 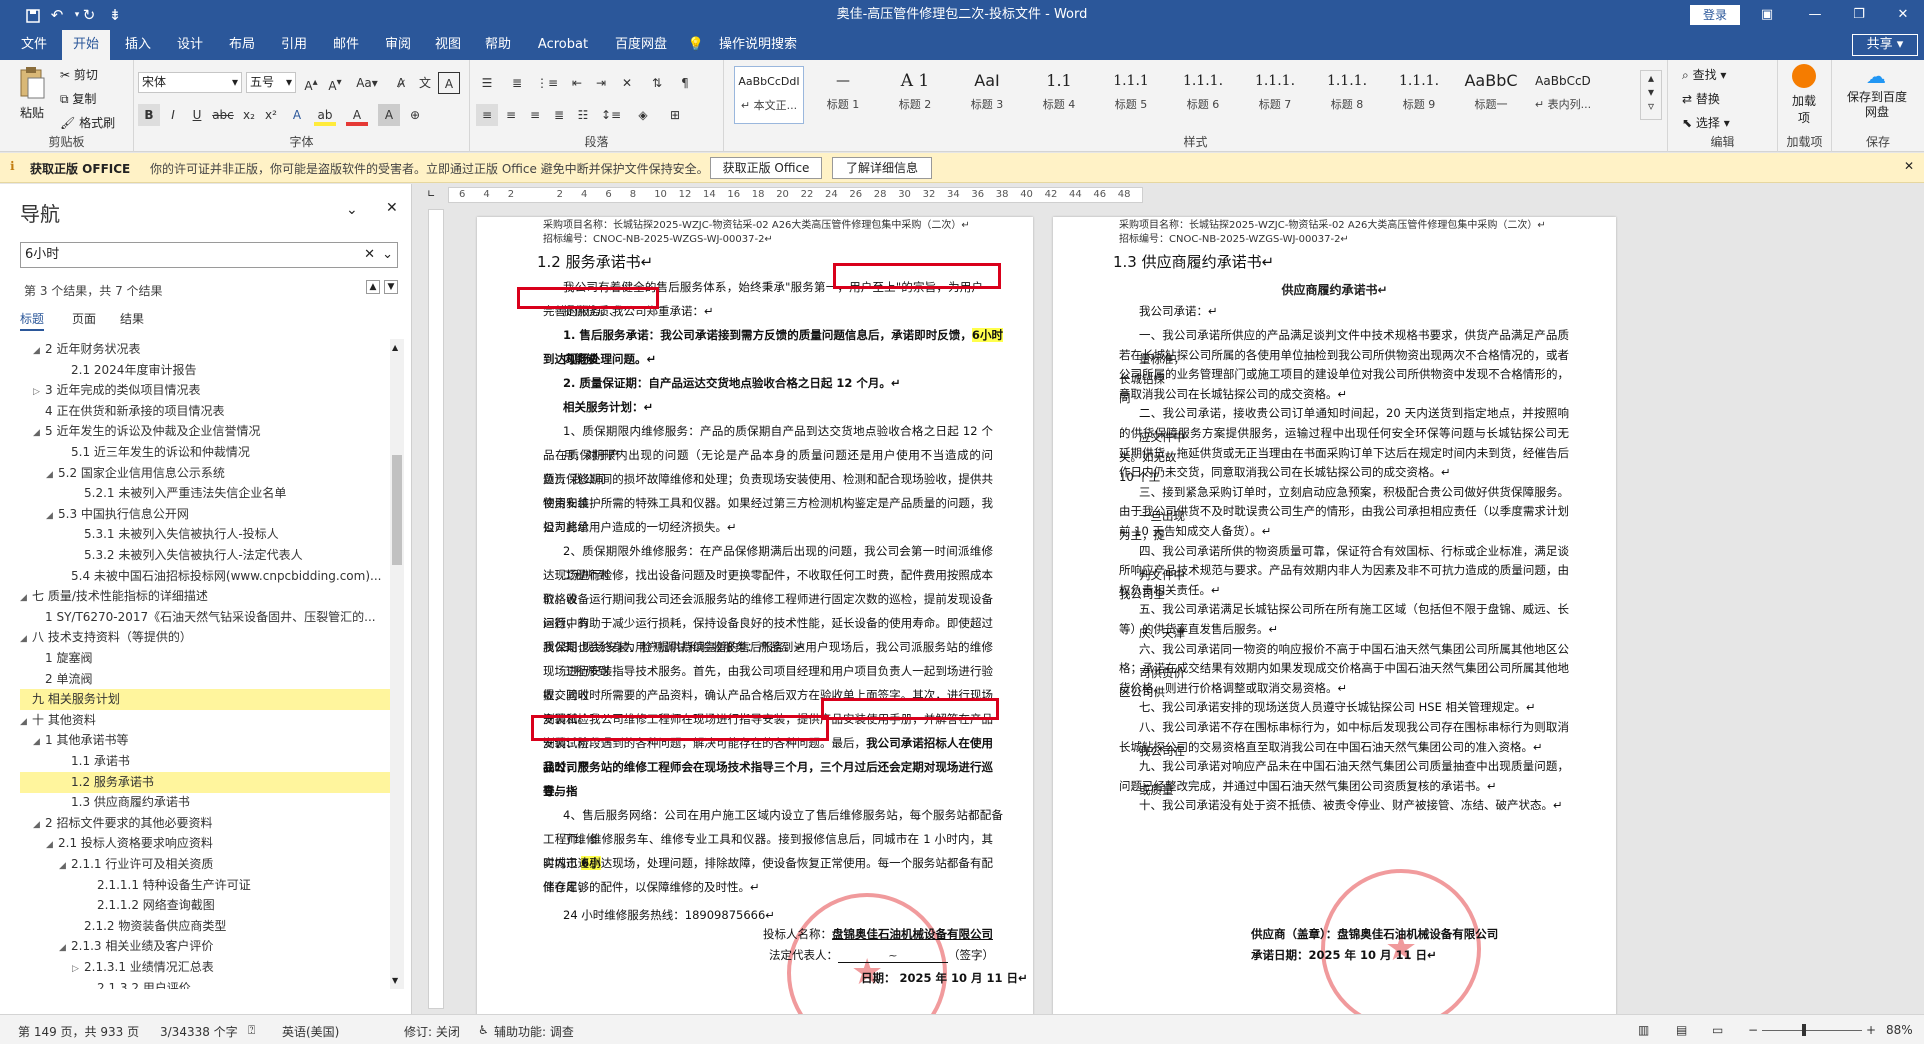 What do you see at coordinates (205, 802) in the screenshot?
I see `nav-heading-item: 1.3 供应商履约承诺书` at bounding box center [205, 802].